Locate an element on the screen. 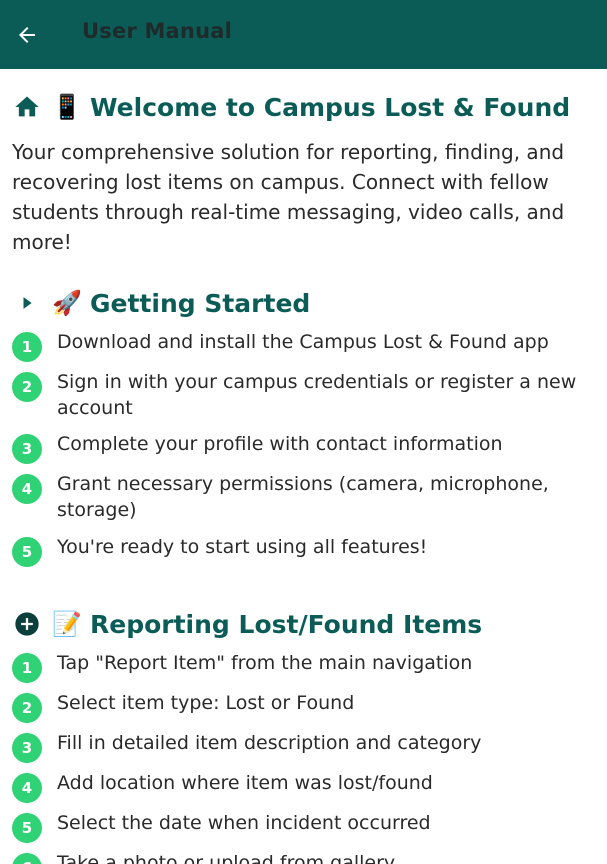 This screenshot has width=607, height=864. back-button is located at coordinates (27, 35).